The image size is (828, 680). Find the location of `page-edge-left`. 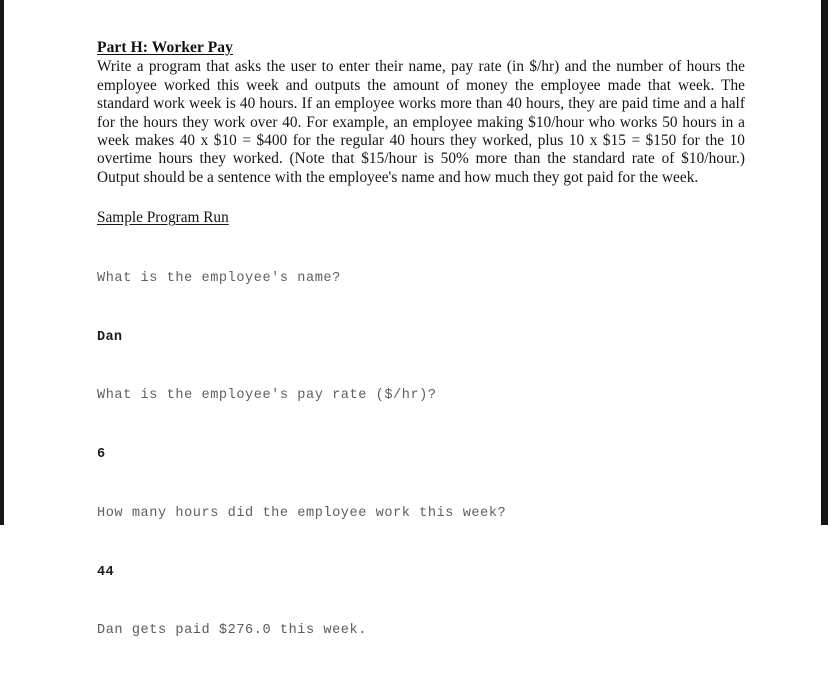

page-edge-left is located at coordinates (2, 262).